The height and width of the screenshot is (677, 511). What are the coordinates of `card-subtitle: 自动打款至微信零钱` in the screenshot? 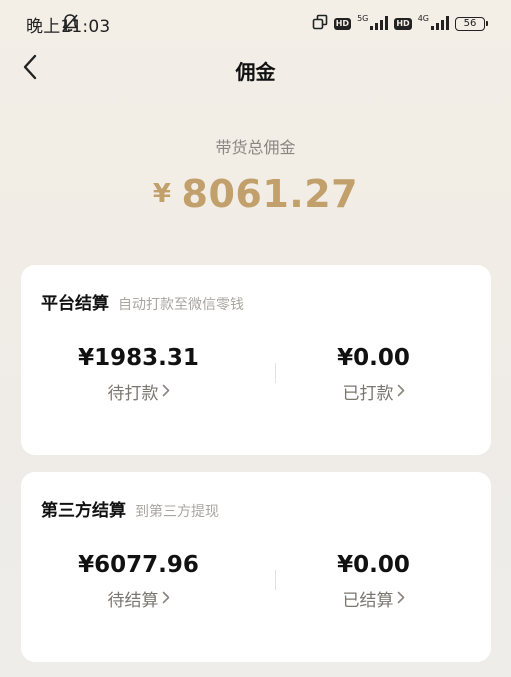 It's located at (181, 305).